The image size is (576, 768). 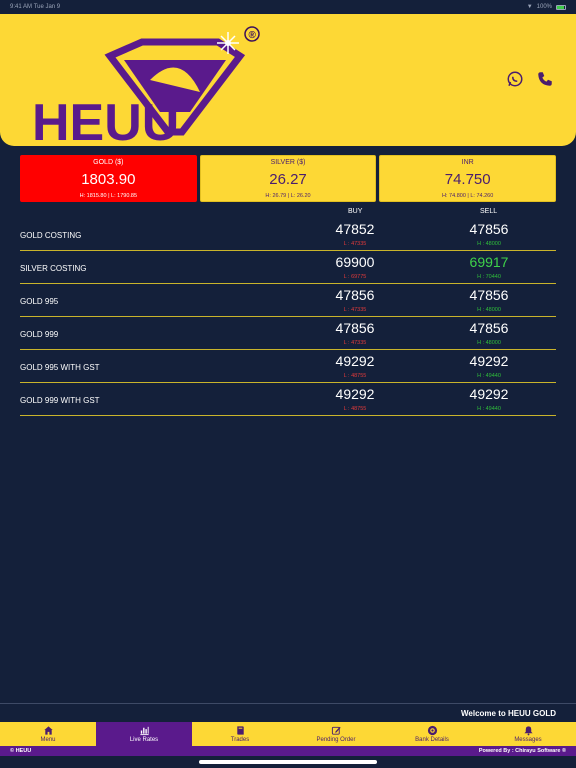 I want to click on status-date: Tue Jan 9, so click(x=47, y=7).